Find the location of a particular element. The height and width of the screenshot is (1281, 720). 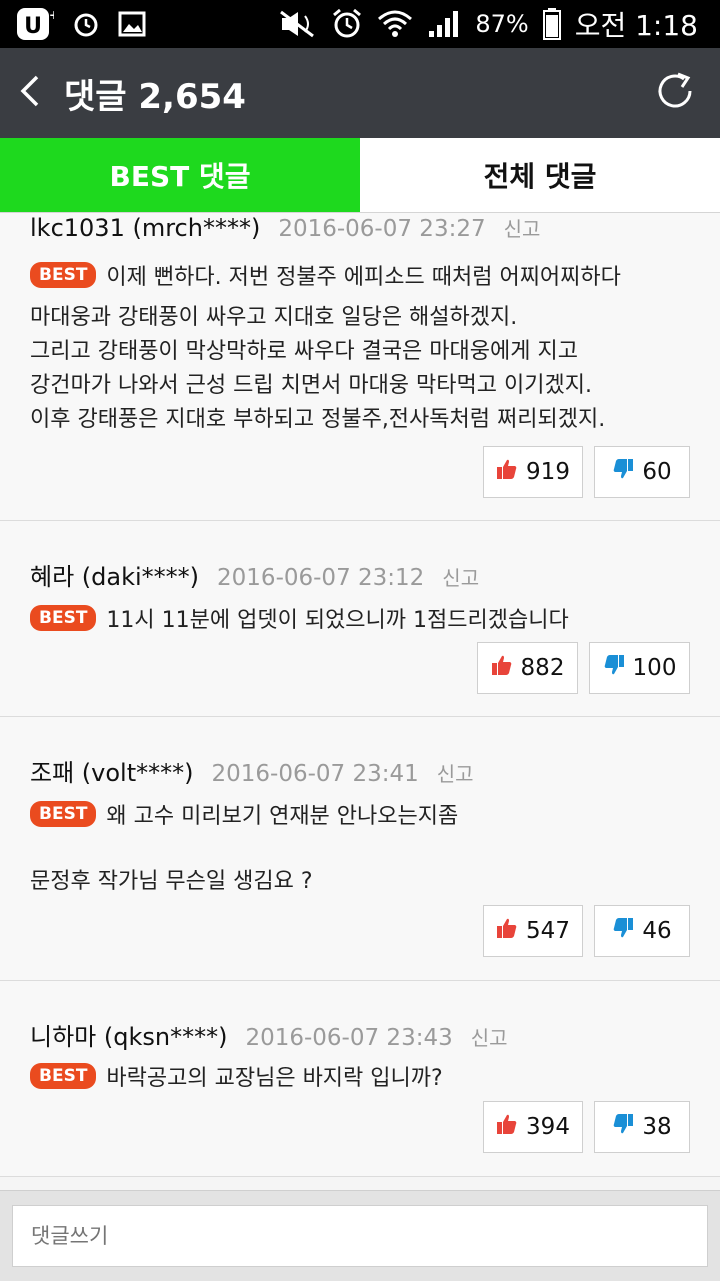

like-count: 547 is located at coordinates (548, 931).